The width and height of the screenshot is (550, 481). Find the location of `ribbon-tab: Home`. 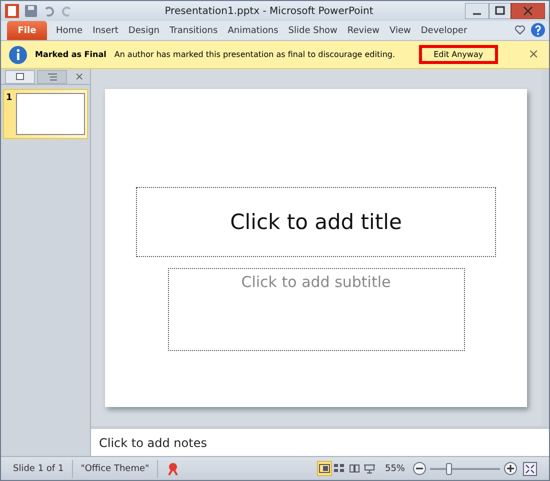

ribbon-tab: Home is located at coordinates (69, 30).